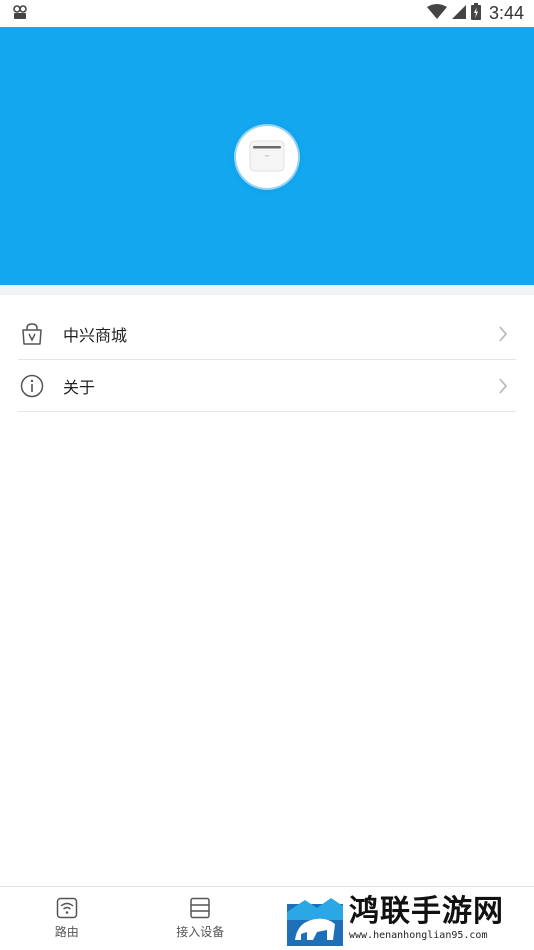  I want to click on router-icon, so click(67, 908).